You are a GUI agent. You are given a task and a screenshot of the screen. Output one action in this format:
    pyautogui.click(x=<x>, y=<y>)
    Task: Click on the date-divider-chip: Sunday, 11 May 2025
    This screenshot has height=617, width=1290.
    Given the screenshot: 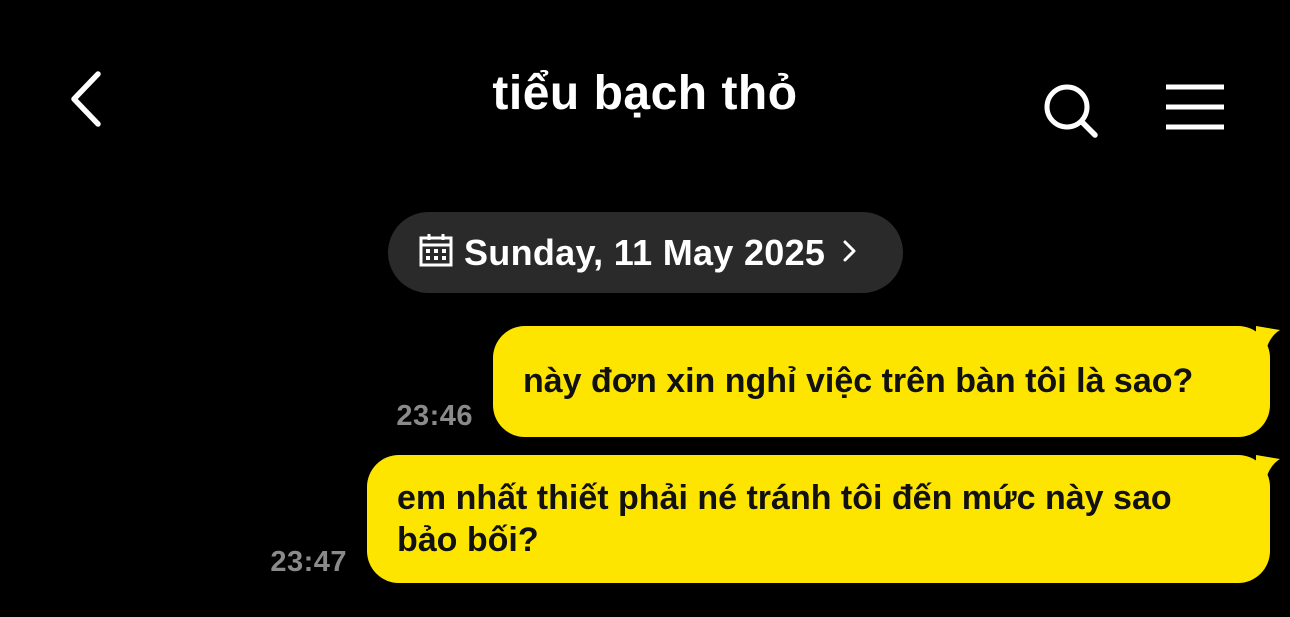 What is the action you would take?
    pyautogui.click(x=645, y=252)
    